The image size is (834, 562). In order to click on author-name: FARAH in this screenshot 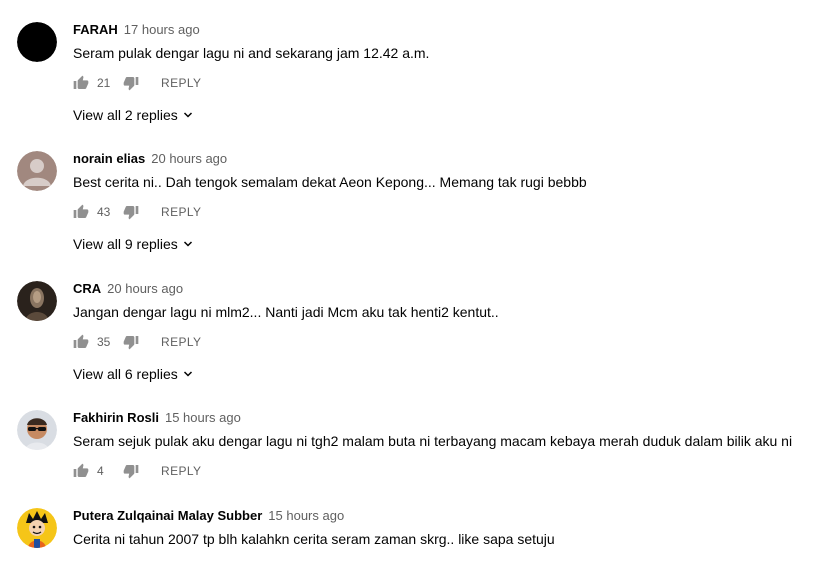, I will do `click(95, 29)`.